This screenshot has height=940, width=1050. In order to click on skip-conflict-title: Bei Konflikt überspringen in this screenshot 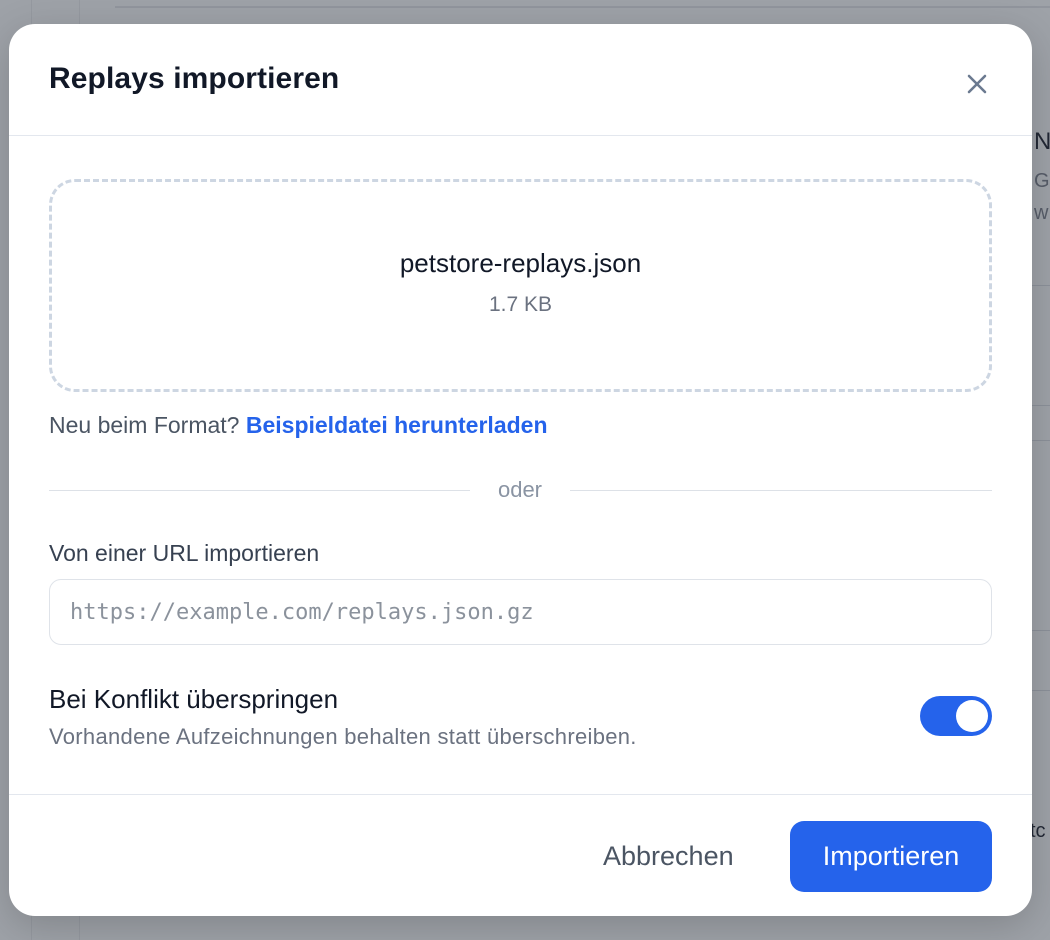, I will do `click(194, 699)`.